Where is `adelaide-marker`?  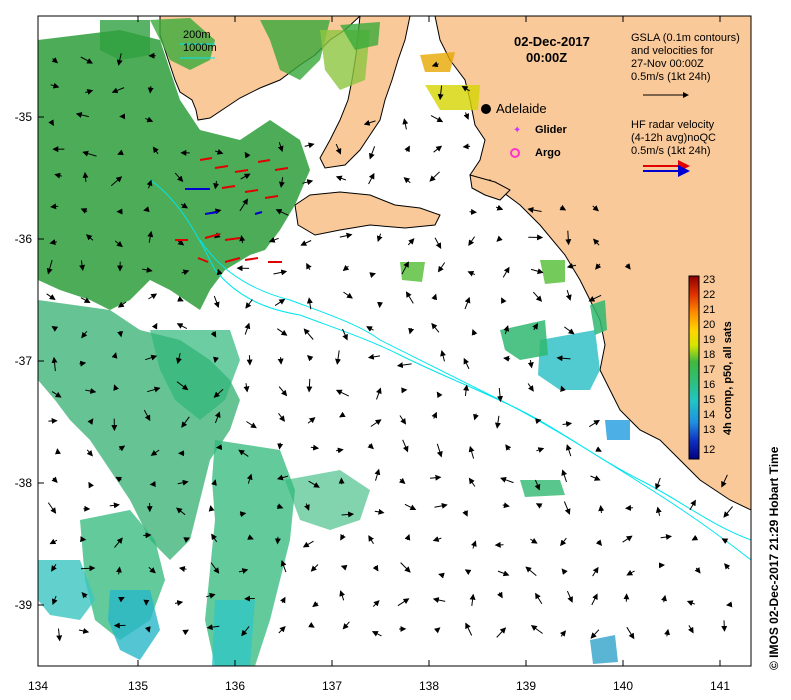 adelaide-marker is located at coordinates (486, 109).